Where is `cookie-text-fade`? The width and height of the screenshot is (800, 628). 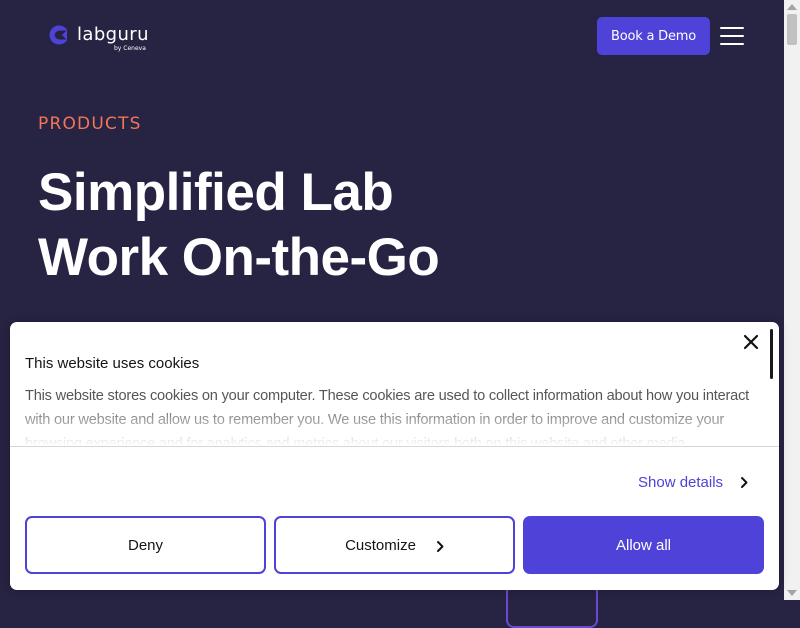 cookie-text-fade is located at coordinates (397, 424).